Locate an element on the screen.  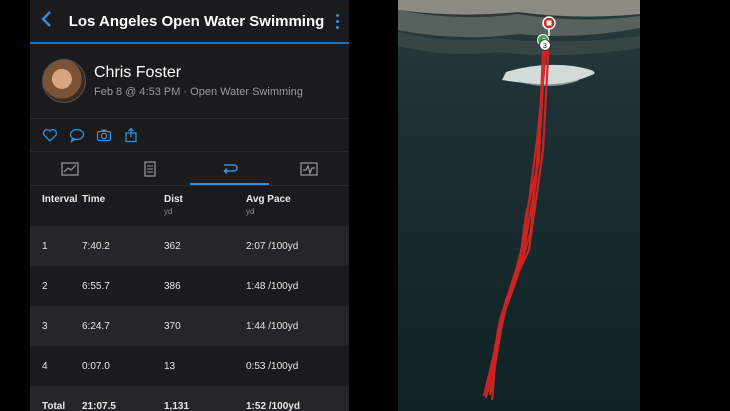
document-icon is located at coordinates (150, 168).